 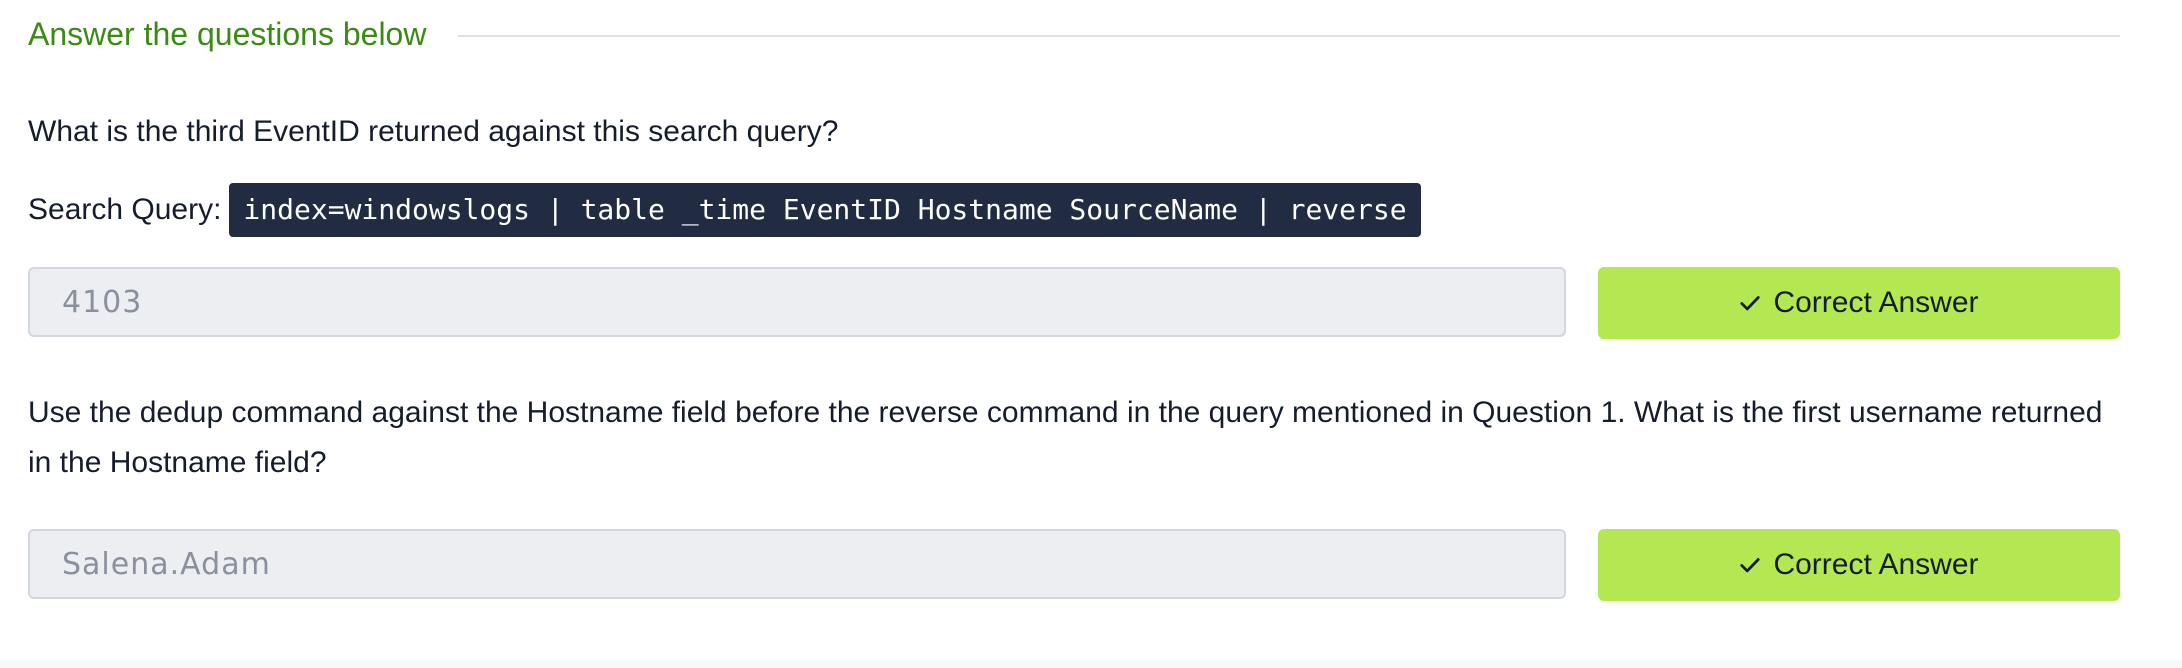 What do you see at coordinates (797, 564) in the screenshot?
I see `question-2-answer-input` at bounding box center [797, 564].